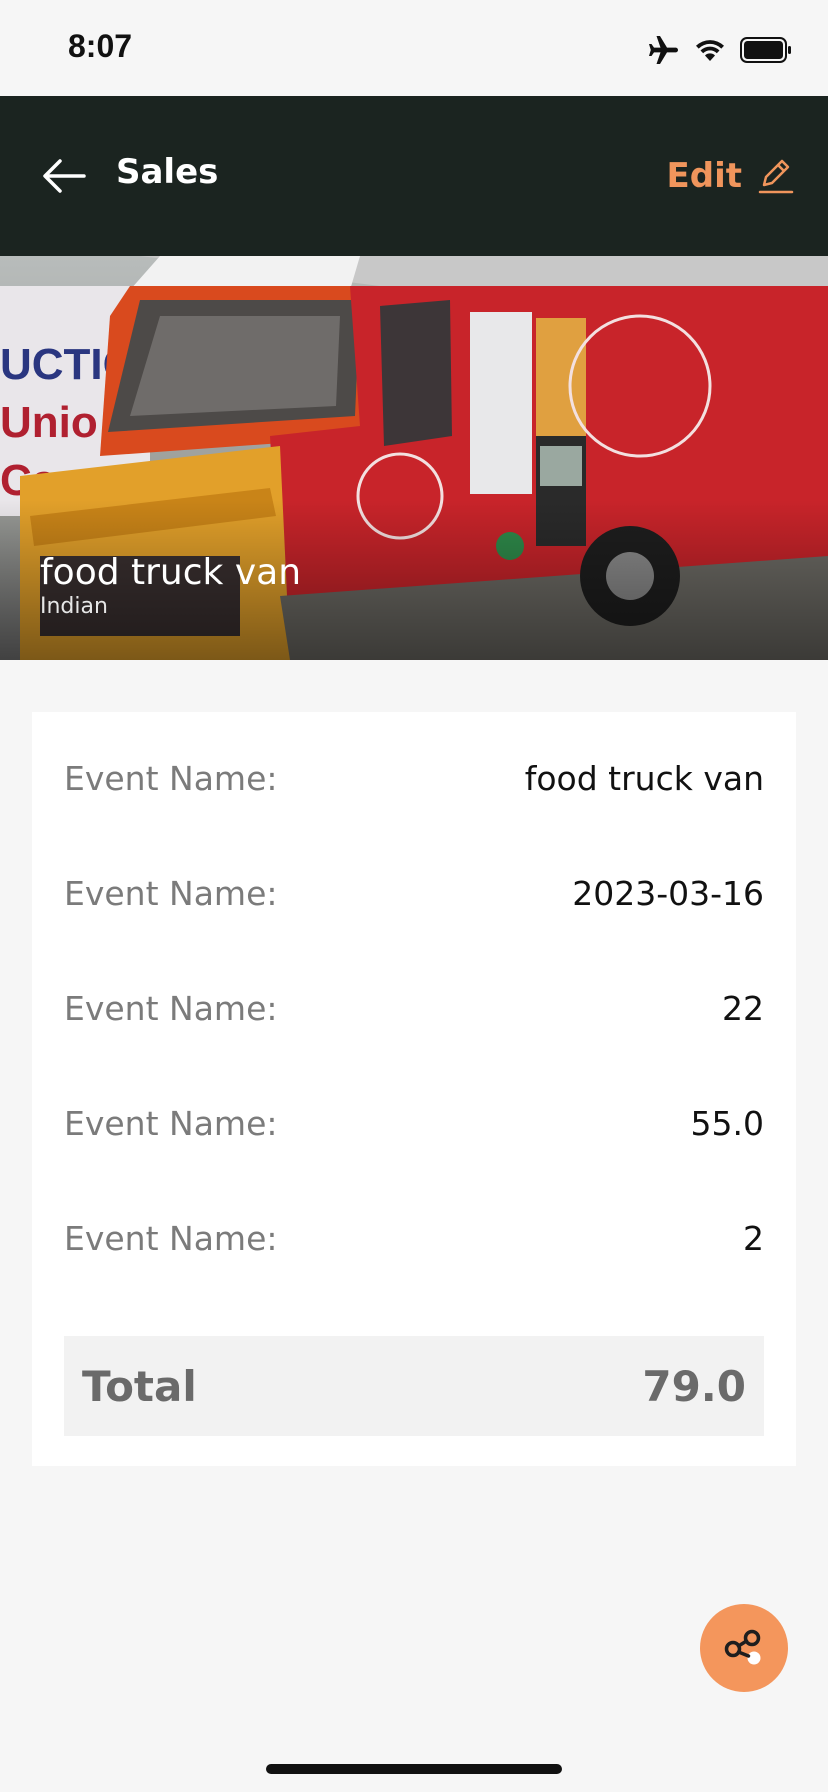 Image resolution: width=828 pixels, height=1792 pixels. What do you see at coordinates (710, 50) in the screenshot?
I see `wifi-icon` at bounding box center [710, 50].